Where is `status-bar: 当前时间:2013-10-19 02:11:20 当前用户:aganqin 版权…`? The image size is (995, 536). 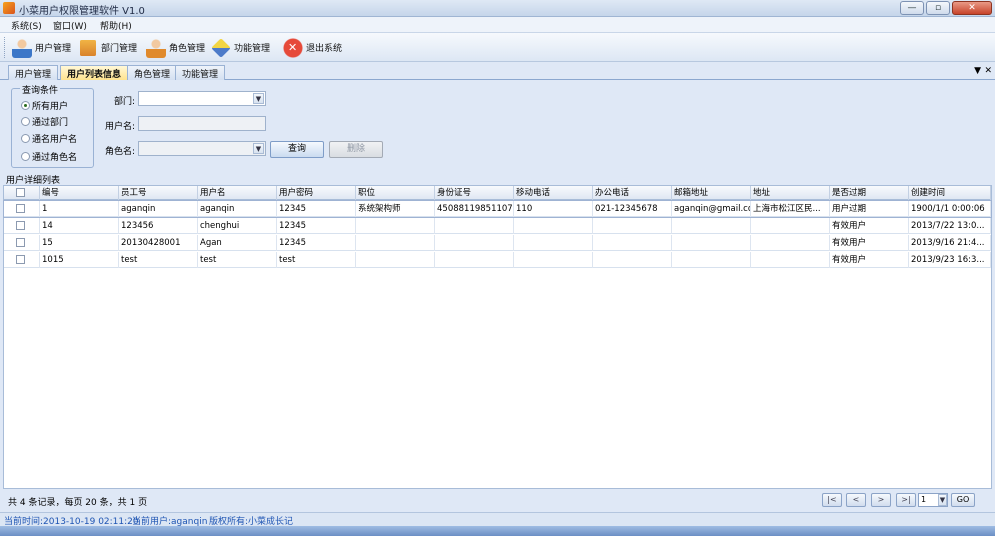 status-bar: 当前时间:2013-10-19 02:11:20 当前用户:aganqin 版权… is located at coordinates (497, 519).